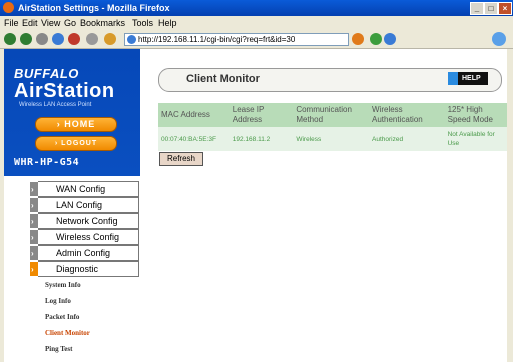  Describe the element at coordinates (58, 39) in the screenshot. I see `reload-icon` at that location.